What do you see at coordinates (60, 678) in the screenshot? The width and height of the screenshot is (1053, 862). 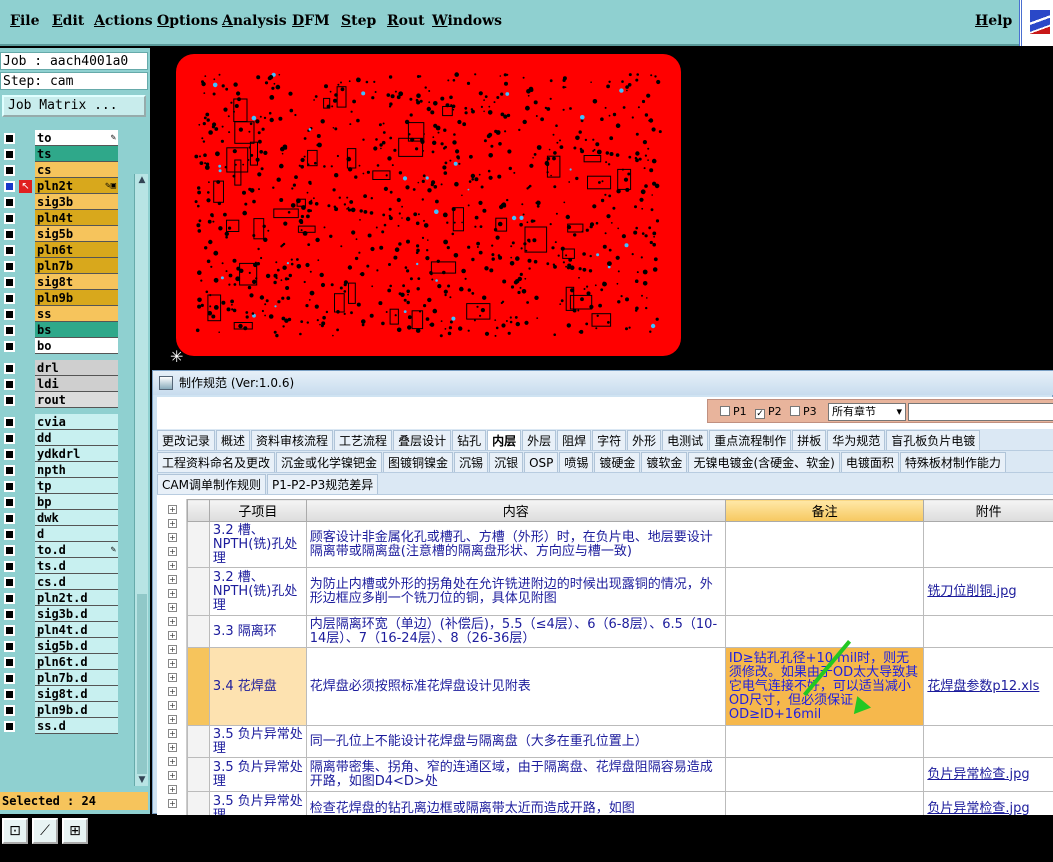 I see `layer-row: pln7b.d` at bounding box center [60, 678].